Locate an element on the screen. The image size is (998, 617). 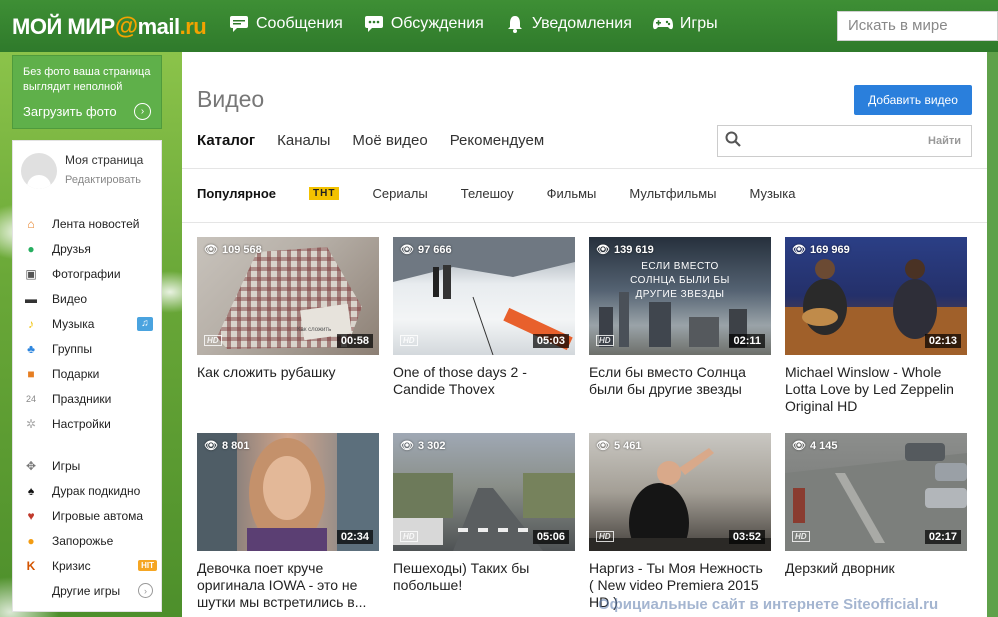
music-app-icon: ♫ is located at coordinates (145, 323).